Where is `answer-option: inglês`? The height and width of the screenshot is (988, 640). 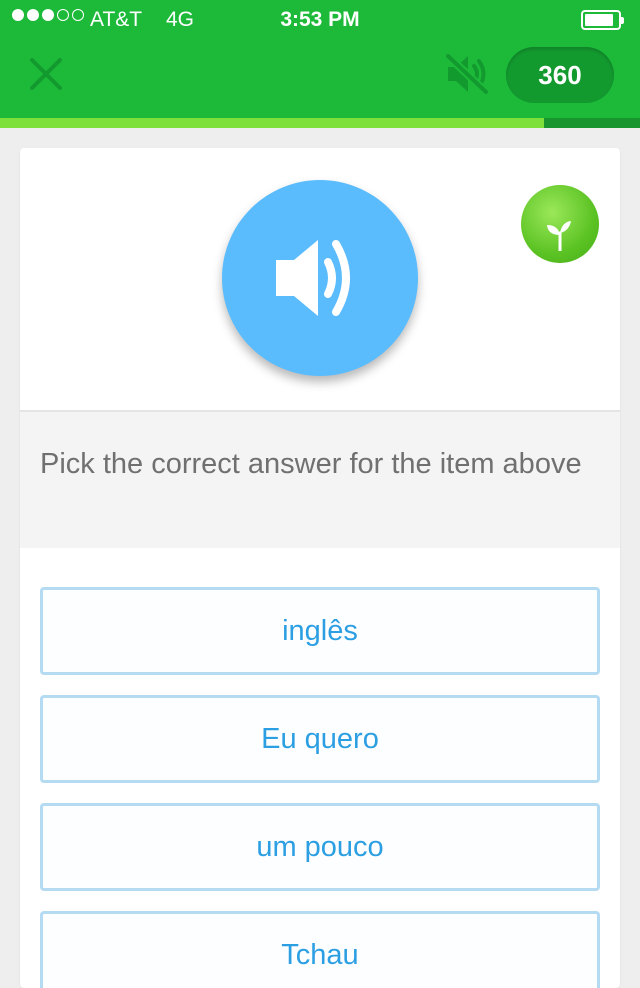
answer-option: inglês is located at coordinates (320, 631).